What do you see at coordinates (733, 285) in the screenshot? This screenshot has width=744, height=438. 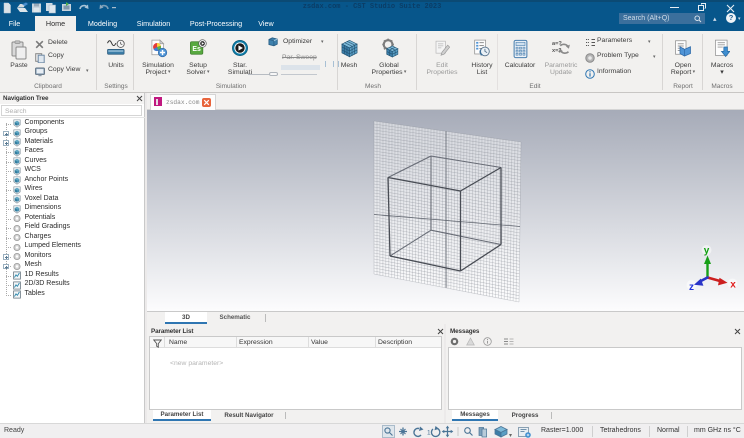 I see `svg-text: x` at bounding box center [733, 285].